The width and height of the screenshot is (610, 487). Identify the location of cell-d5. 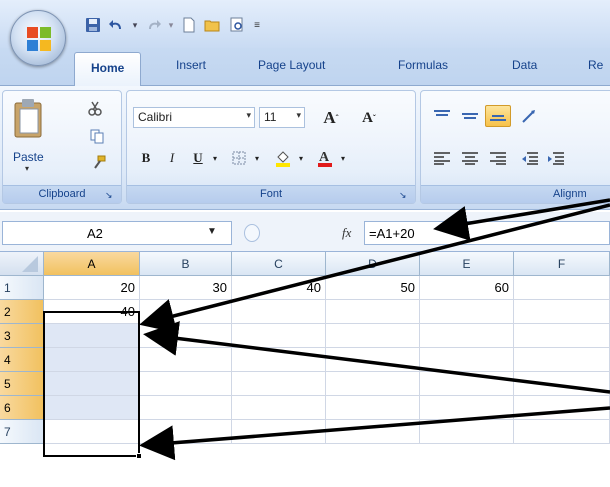
(373, 384).